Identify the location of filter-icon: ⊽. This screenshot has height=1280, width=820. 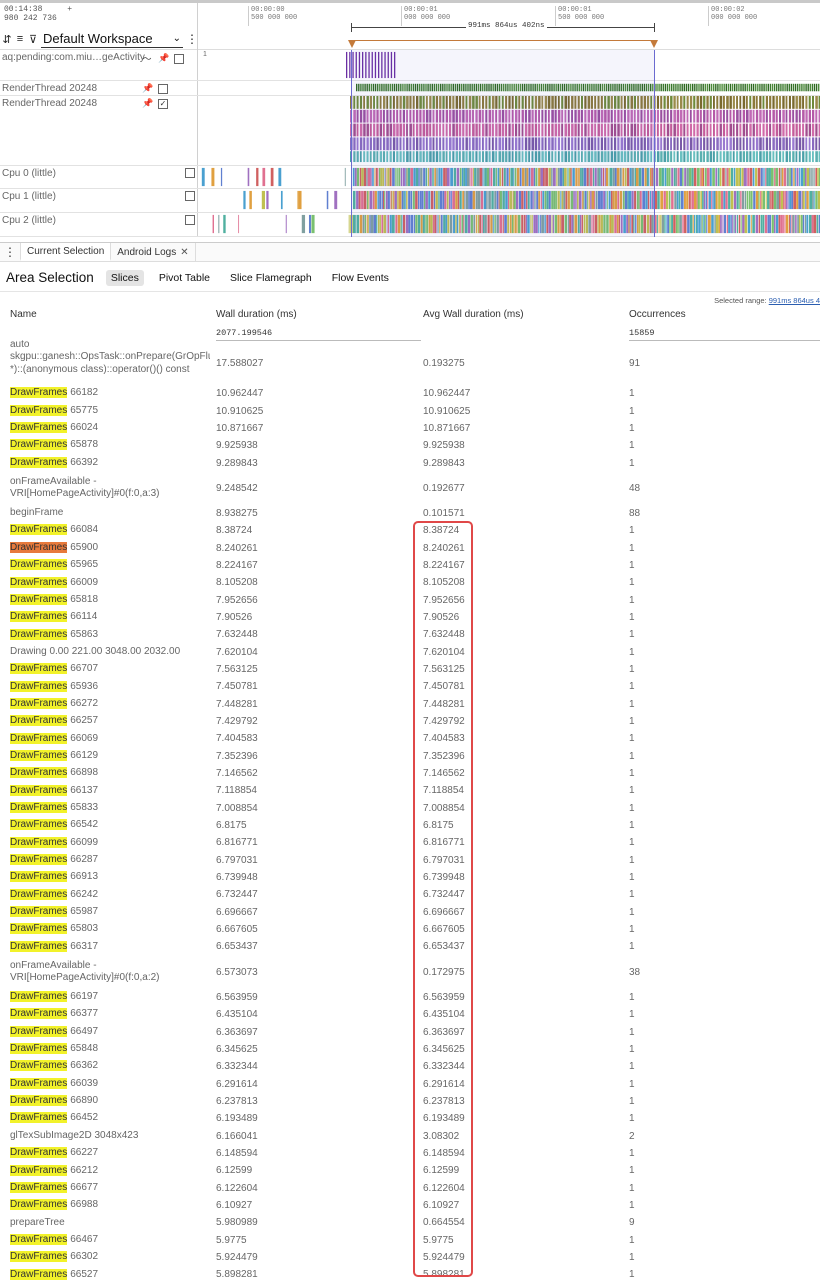
(33, 39).